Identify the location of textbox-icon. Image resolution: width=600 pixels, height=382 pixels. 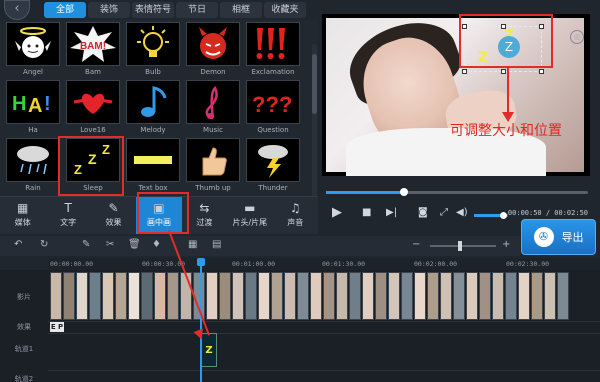
(153, 160).